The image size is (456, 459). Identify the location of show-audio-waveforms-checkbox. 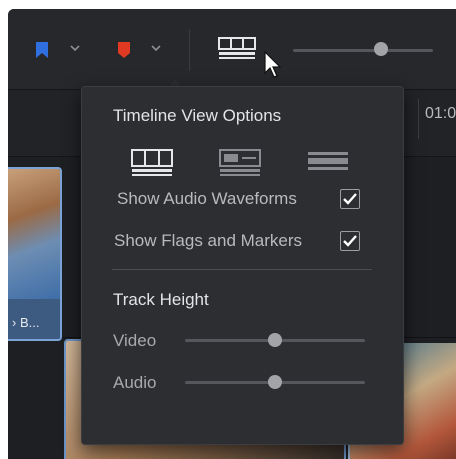
(350, 199).